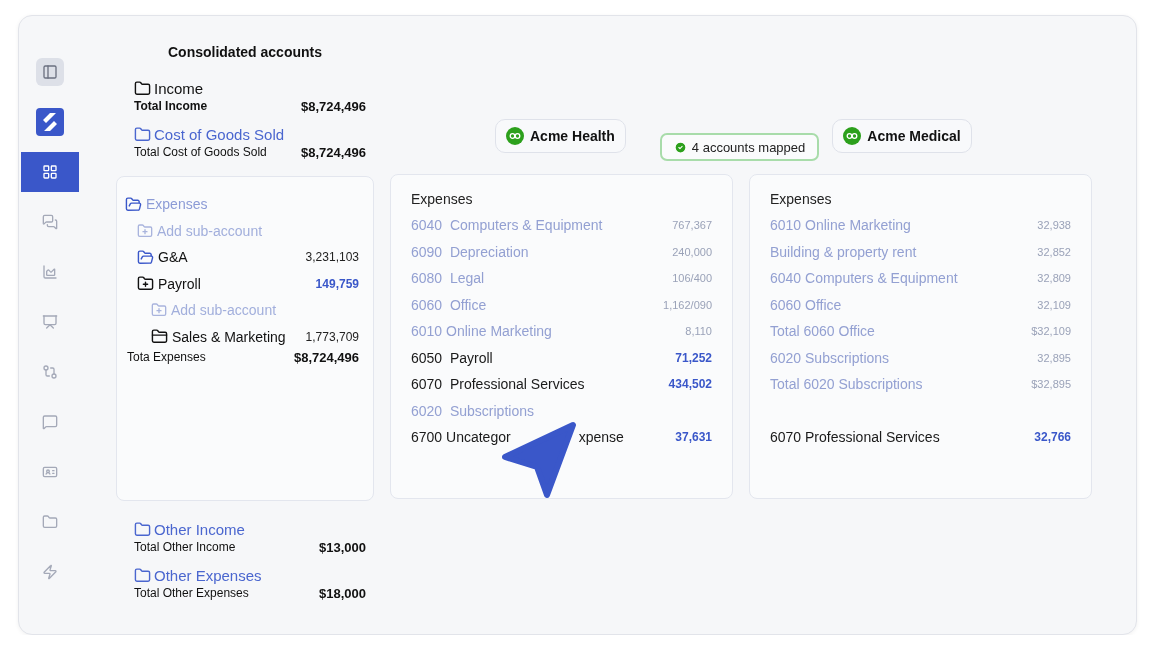 The width and height of the screenshot is (1152, 648). I want to click on account-name: 6050 Payroll, so click(452, 357).